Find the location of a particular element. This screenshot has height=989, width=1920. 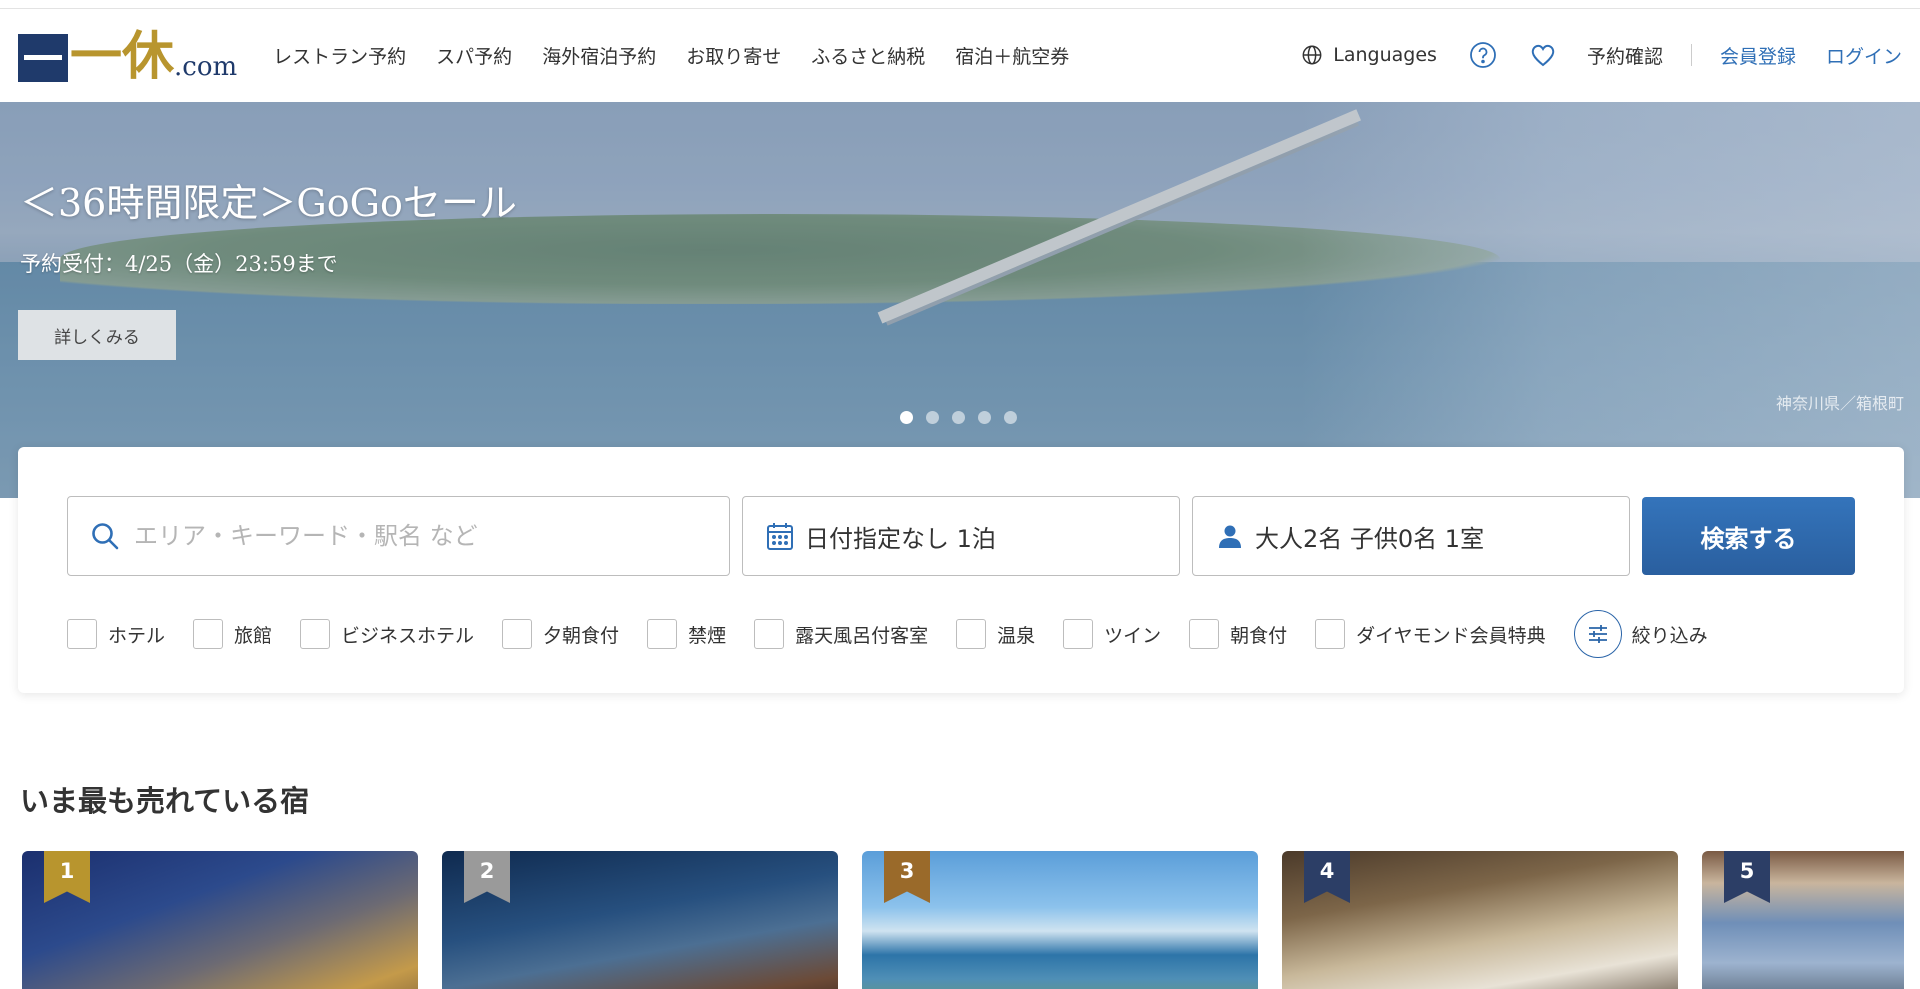

header-actions: Languages 予約確認 会員登録 ログイン is located at coordinates (1601, 55).